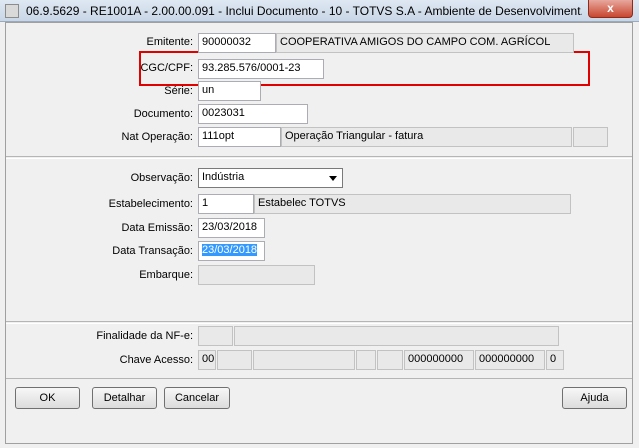 The height and width of the screenshot is (448, 639). I want to click on finalidade-desc-field, so click(396, 336).